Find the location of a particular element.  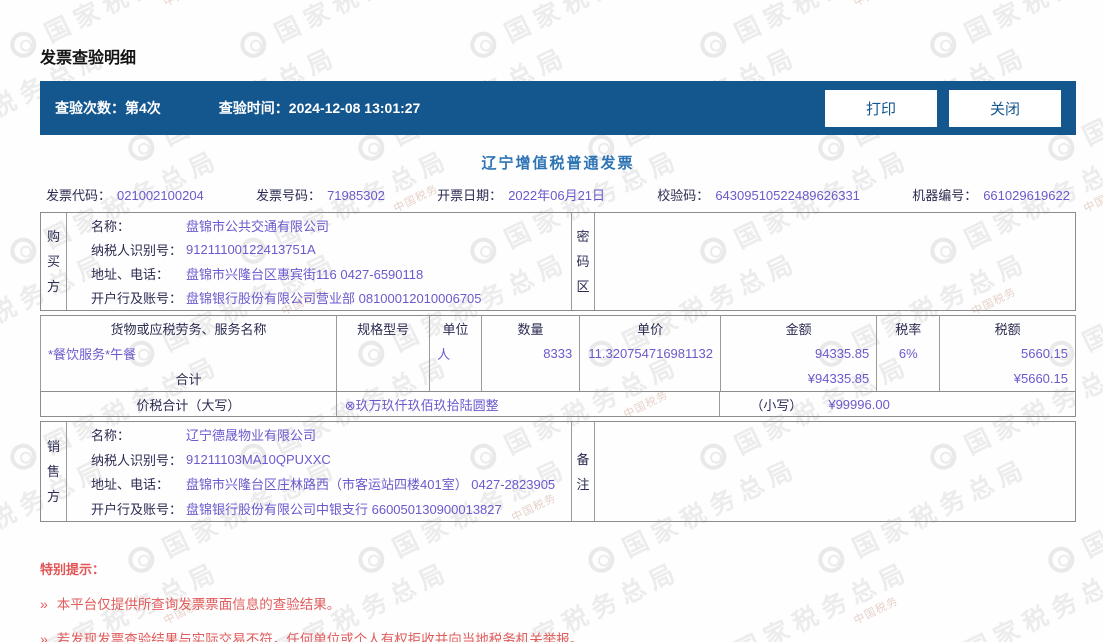

buyer-taxid-label: 纳税人识别号： is located at coordinates (137, 250).